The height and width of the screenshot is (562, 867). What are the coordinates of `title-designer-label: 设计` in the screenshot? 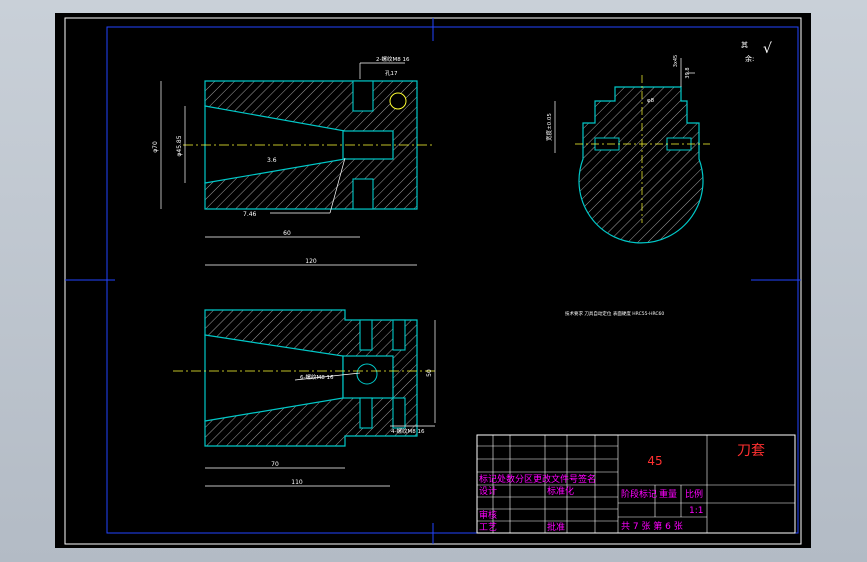 It's located at (488, 491).